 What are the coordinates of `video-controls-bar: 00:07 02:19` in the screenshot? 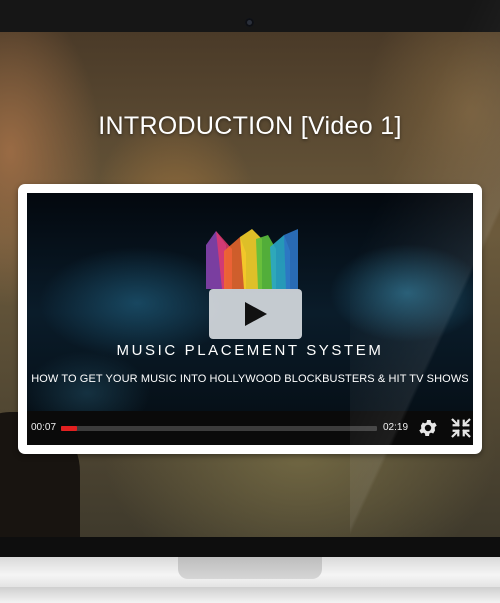 It's located at (250, 428).